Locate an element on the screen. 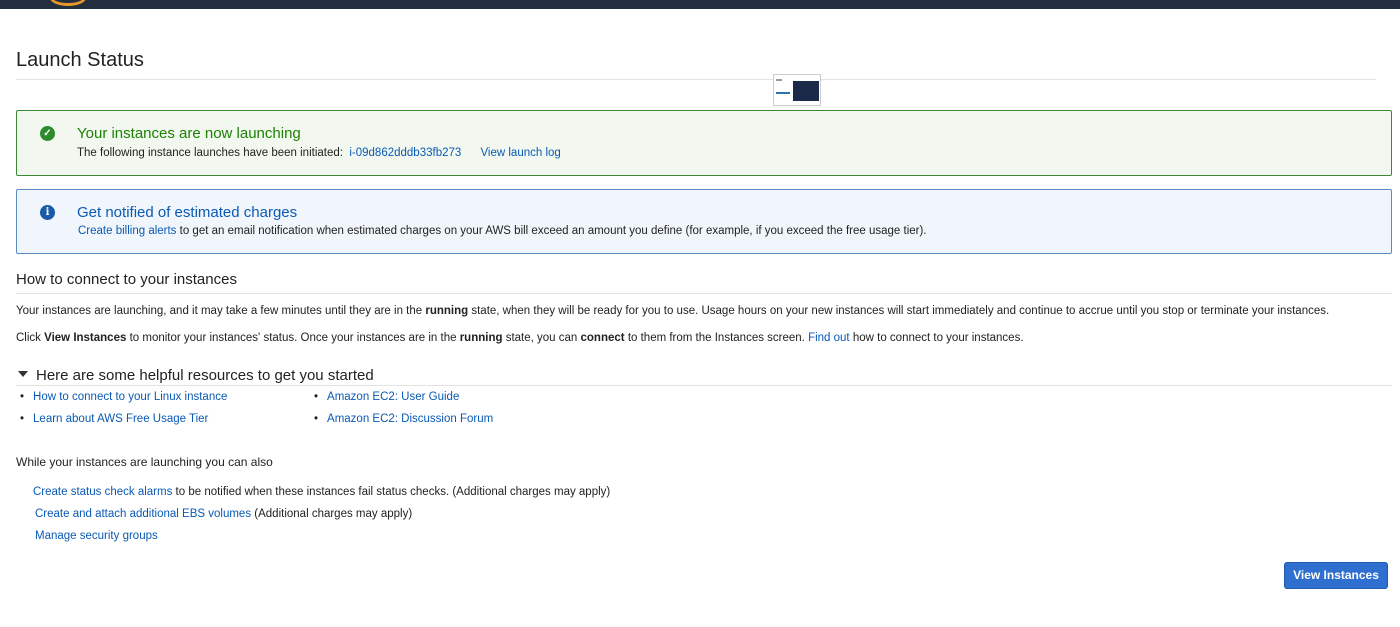 Image resolution: width=1400 pixels, height=627 pixels. resource-link-linux-connect: How to connect to your Linux instance is located at coordinates (130, 397).